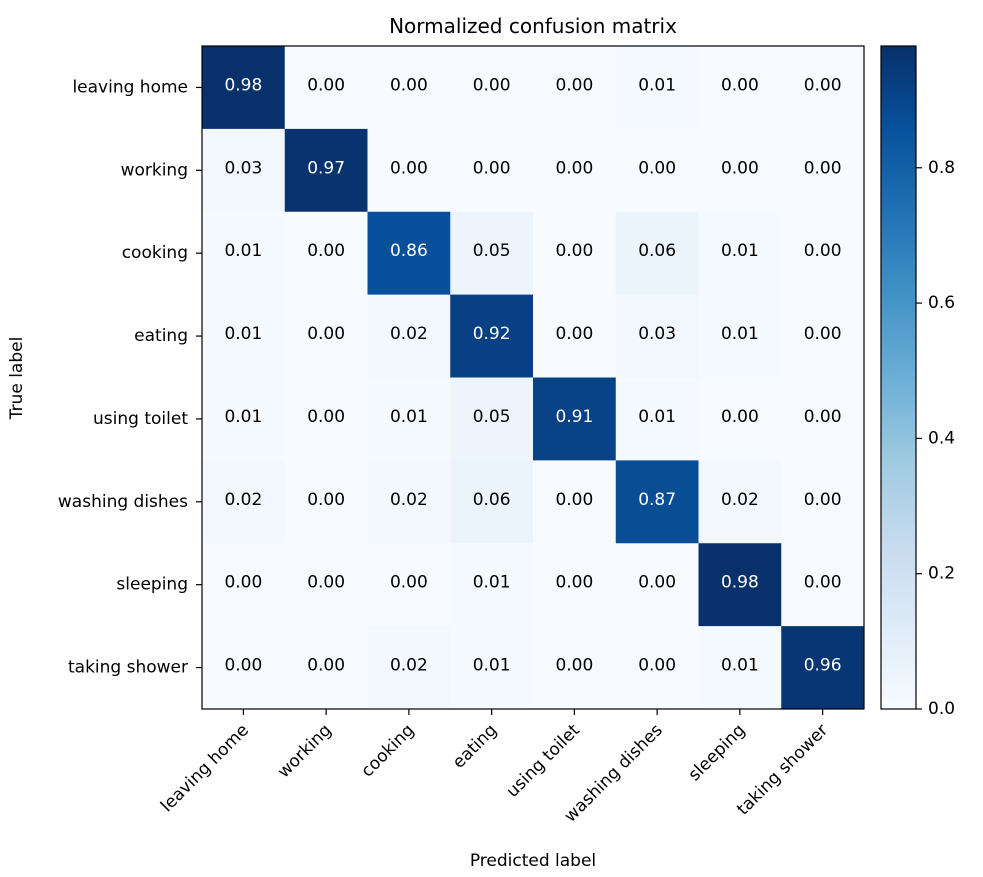 Image resolution: width=983 pixels, height=877 pixels. What do you see at coordinates (161, 336) in the screenshot?
I see `y-tick-label: eating` at bounding box center [161, 336].